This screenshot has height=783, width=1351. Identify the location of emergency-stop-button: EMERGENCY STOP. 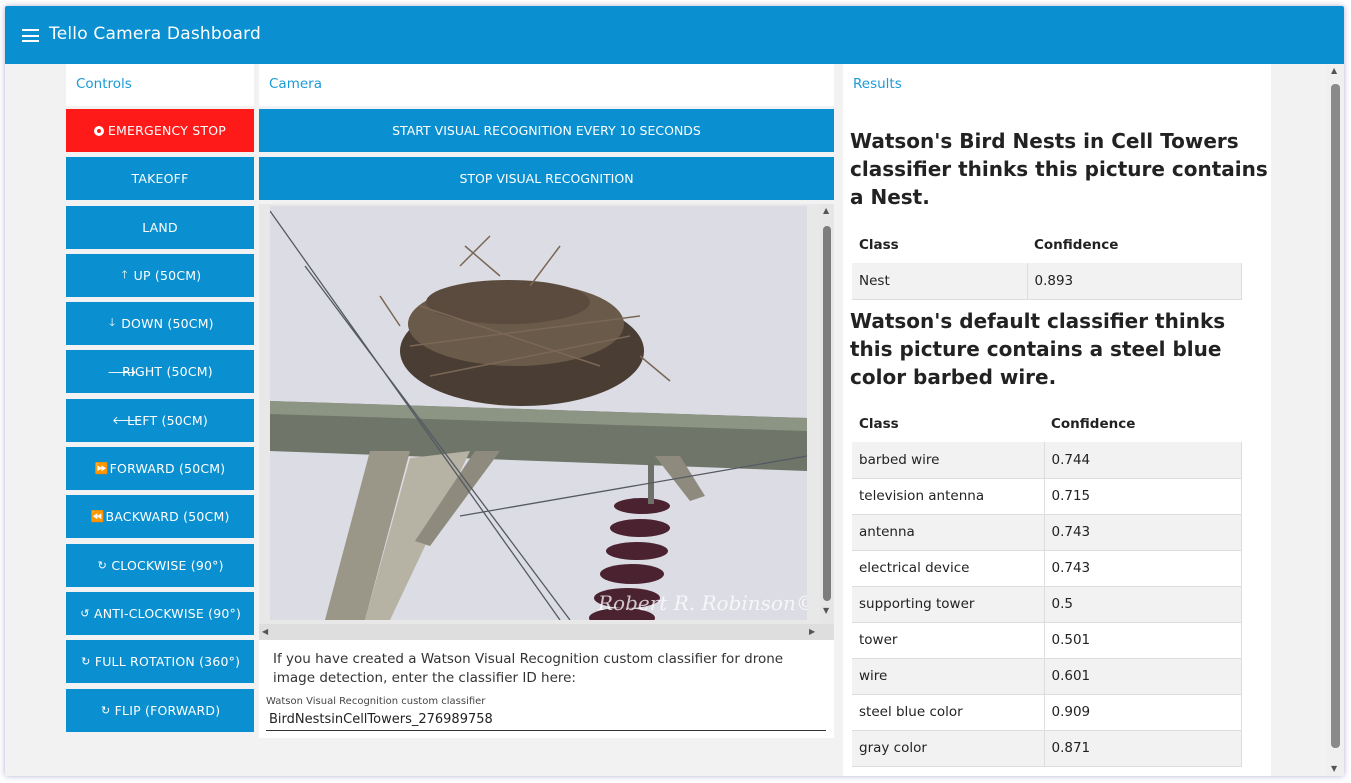
(160, 130).